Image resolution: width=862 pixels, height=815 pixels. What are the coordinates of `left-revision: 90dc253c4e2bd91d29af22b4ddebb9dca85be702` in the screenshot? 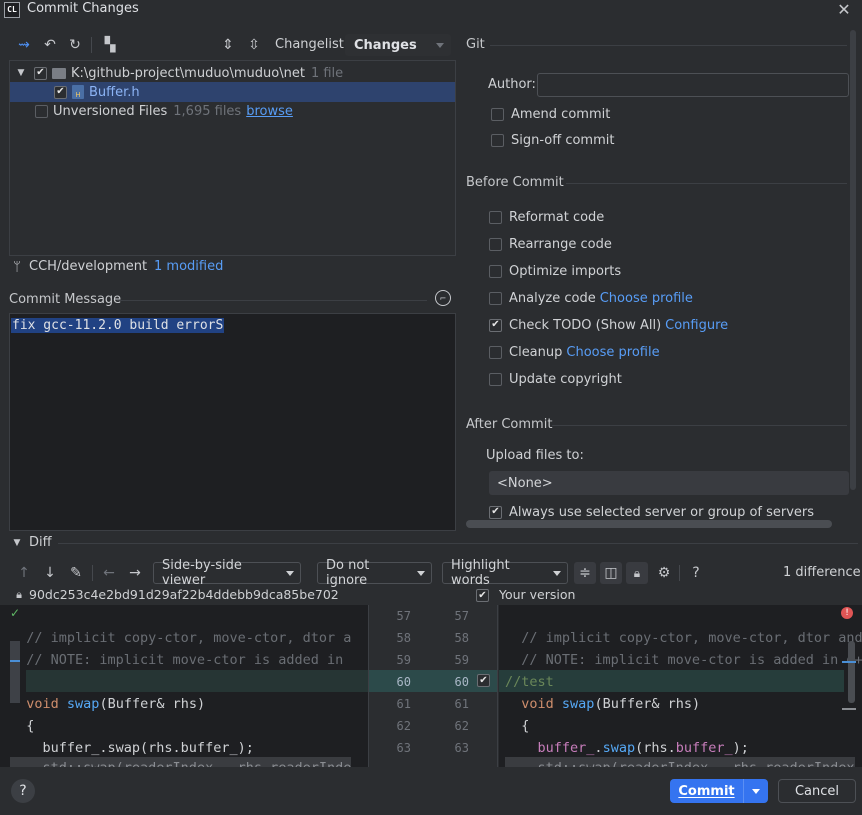 It's located at (184, 594).